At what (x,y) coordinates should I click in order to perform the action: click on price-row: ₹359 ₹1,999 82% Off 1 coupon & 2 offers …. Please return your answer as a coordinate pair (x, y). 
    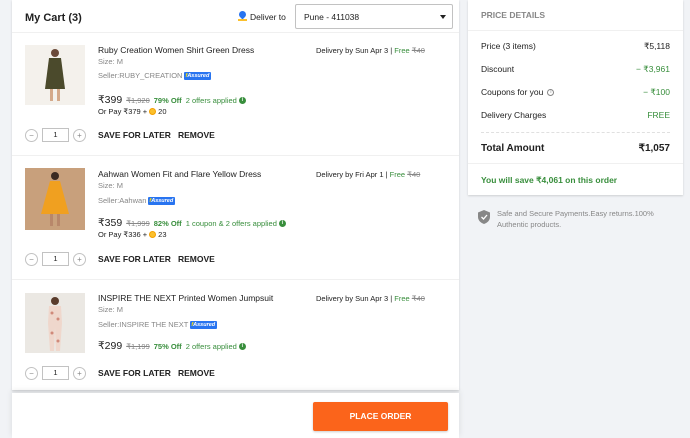
    Looking at the image, I should click on (192, 223).